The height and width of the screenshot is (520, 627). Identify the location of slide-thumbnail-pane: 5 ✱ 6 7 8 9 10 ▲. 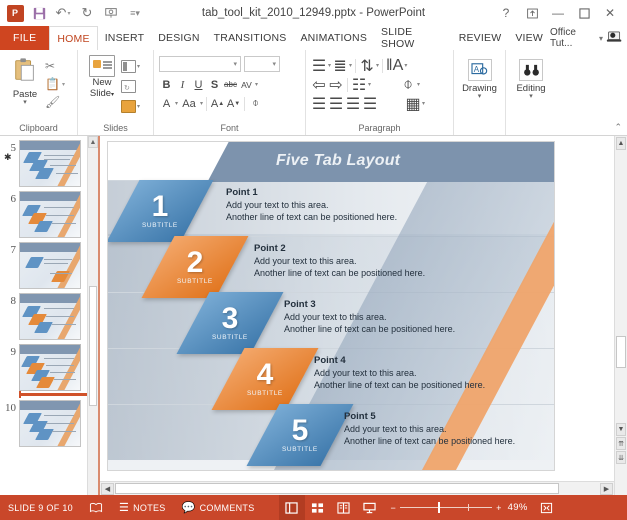
(50, 315).